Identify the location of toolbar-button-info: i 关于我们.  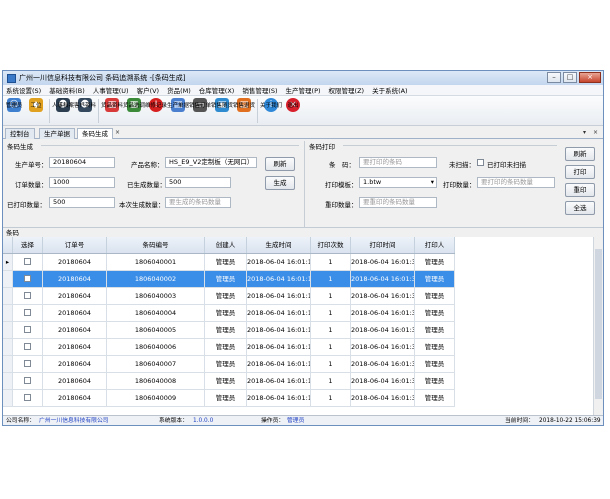
(271, 110).